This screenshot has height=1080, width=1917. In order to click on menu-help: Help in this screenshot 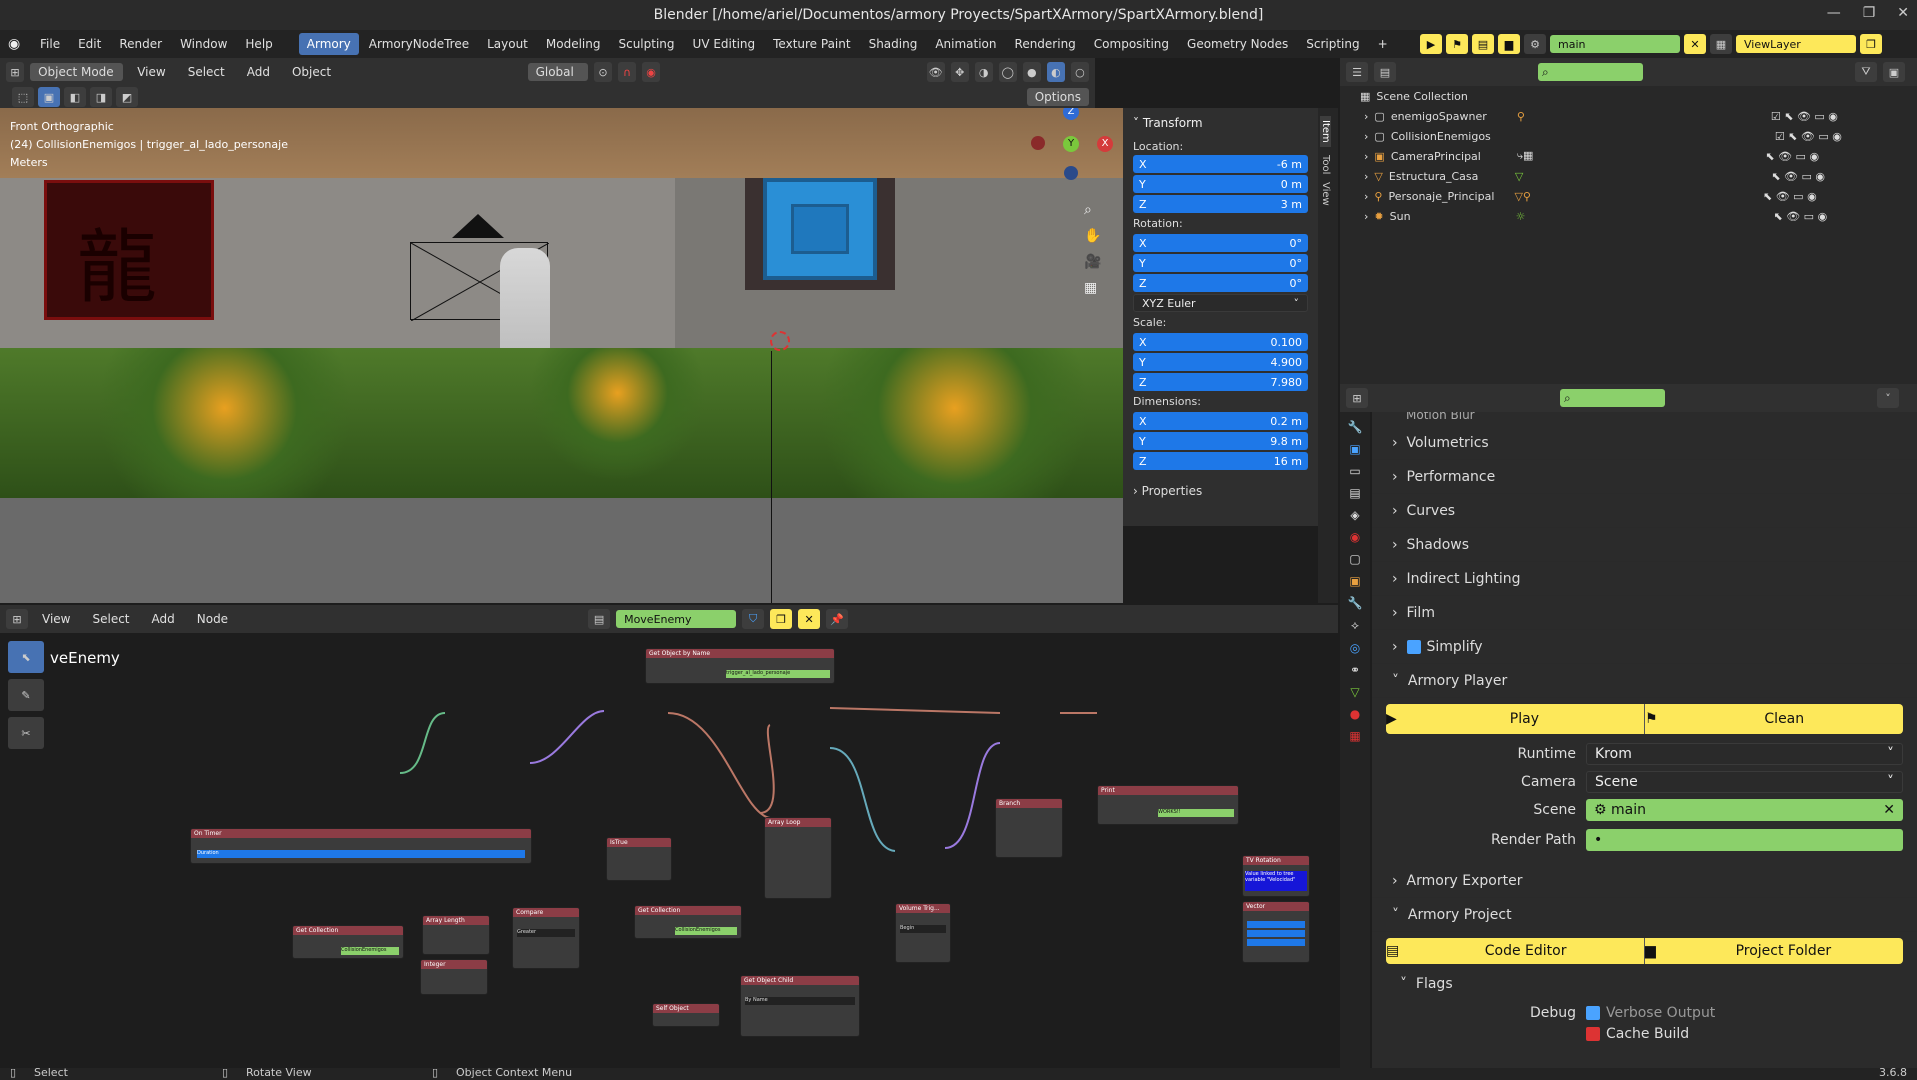, I will do `click(258, 44)`.